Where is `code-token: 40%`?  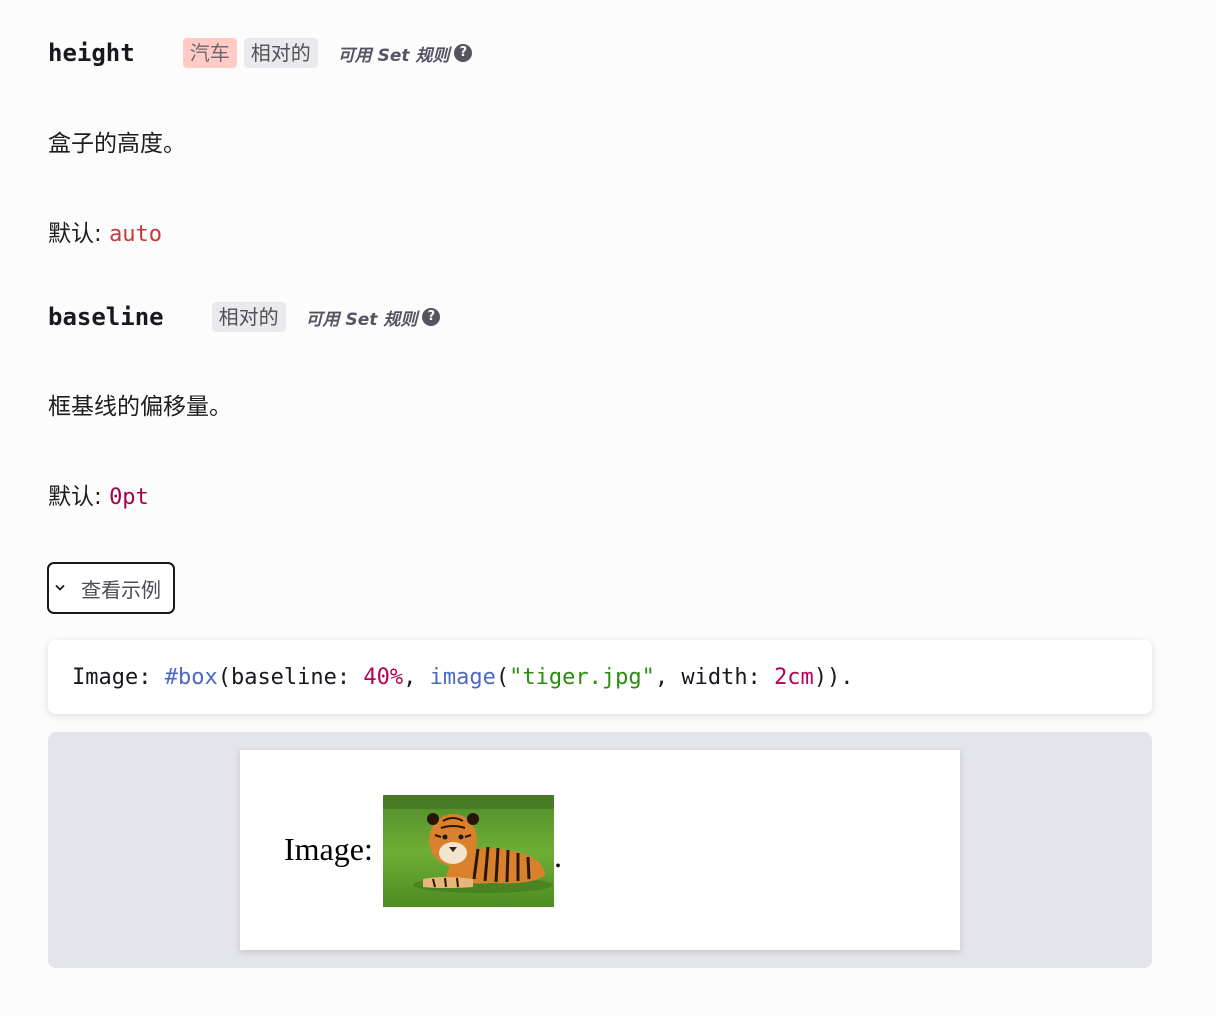
code-token: 40% is located at coordinates (383, 677).